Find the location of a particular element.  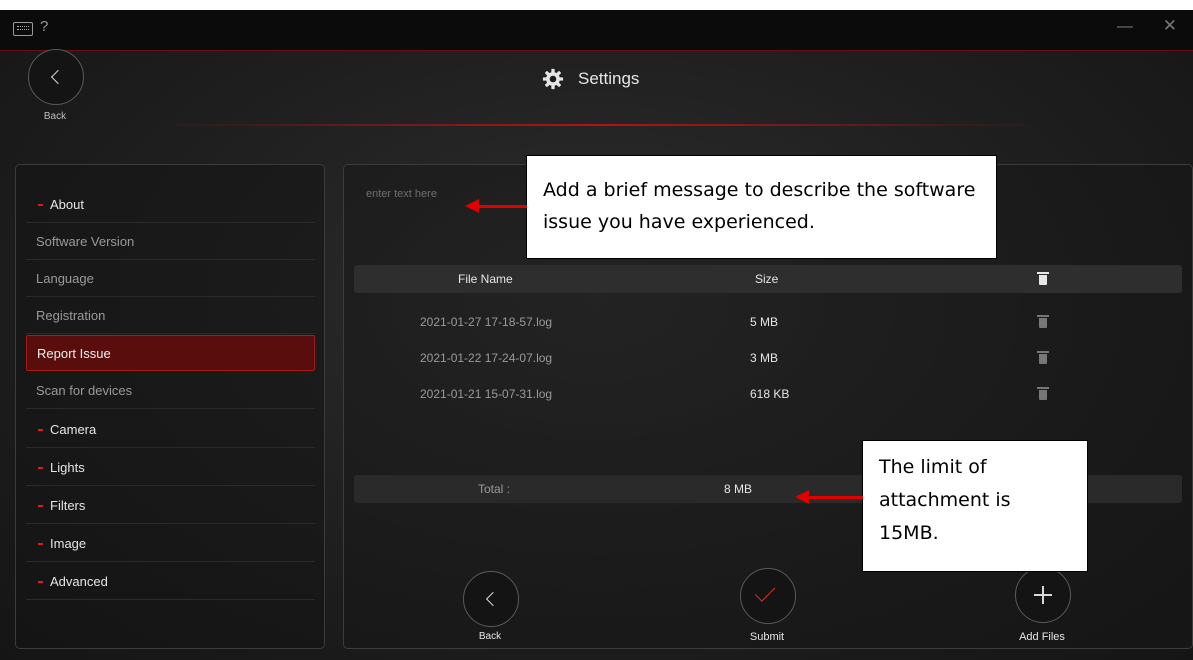

submit-button is located at coordinates (768, 596).